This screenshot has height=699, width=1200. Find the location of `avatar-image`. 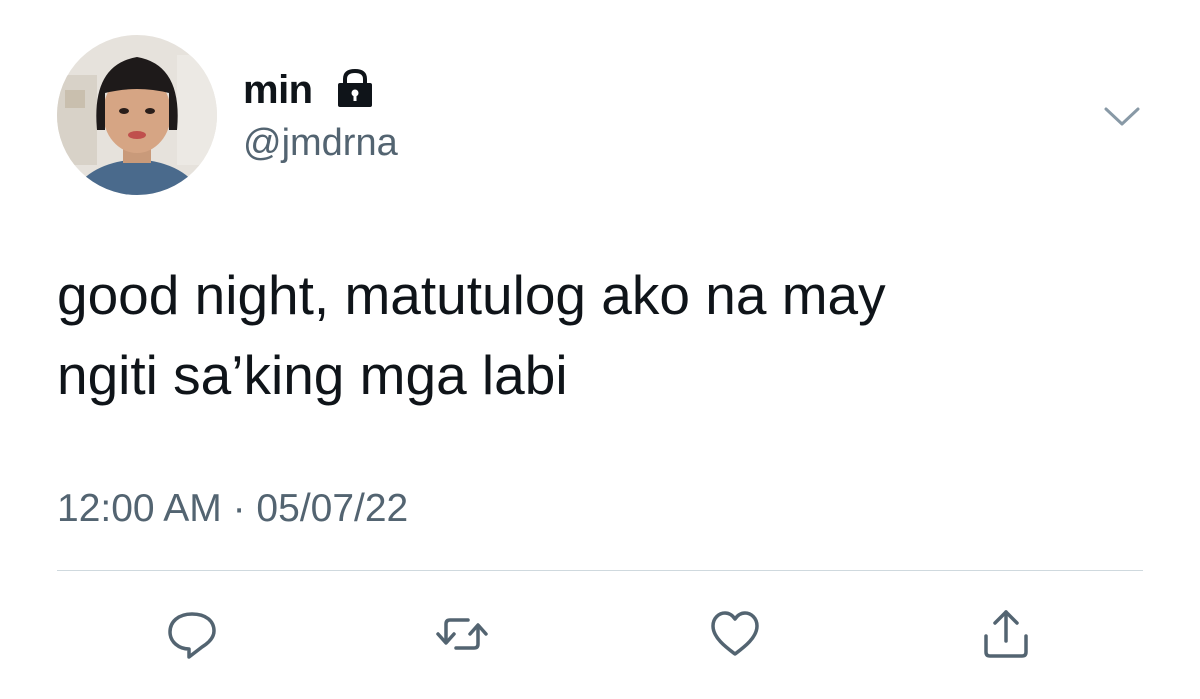

avatar-image is located at coordinates (137, 115).